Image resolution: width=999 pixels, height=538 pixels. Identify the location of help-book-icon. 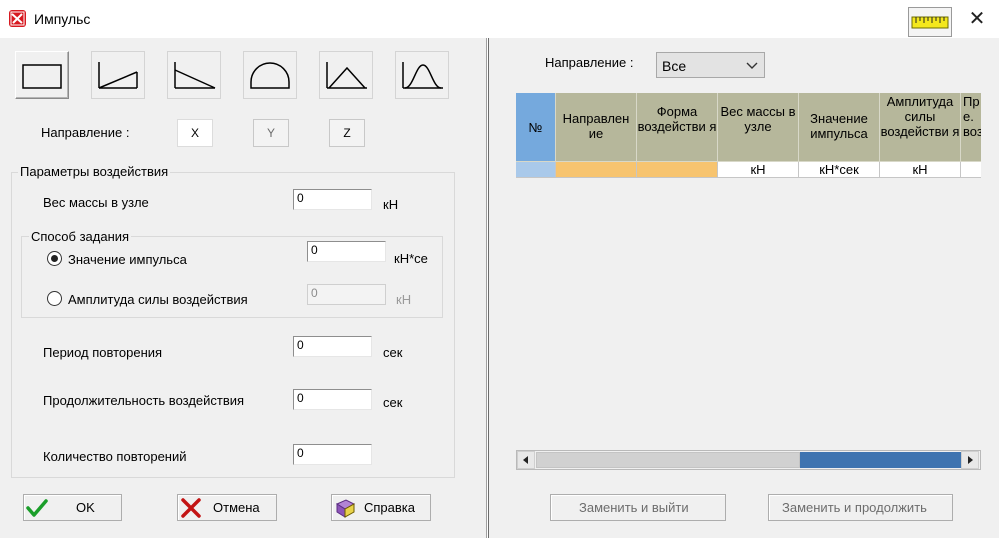
(345, 508).